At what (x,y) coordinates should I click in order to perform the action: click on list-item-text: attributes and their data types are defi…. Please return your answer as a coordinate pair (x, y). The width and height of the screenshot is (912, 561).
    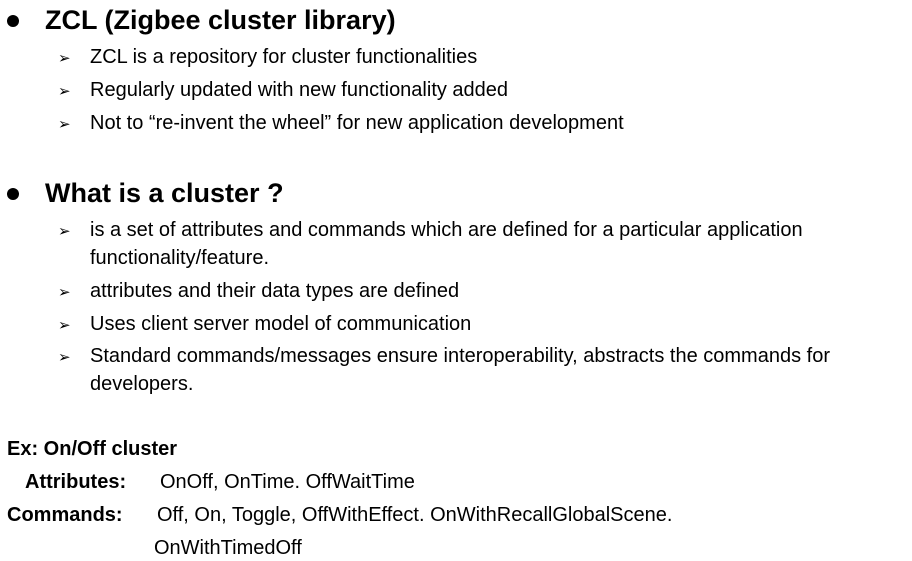
    Looking at the image, I should click on (275, 291).